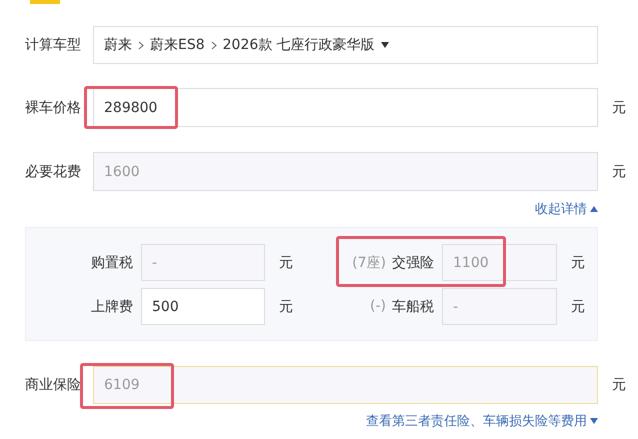 This screenshot has width=638, height=439. What do you see at coordinates (118, 45) in the screenshot?
I see `model-path-label: 蔚来` at bounding box center [118, 45].